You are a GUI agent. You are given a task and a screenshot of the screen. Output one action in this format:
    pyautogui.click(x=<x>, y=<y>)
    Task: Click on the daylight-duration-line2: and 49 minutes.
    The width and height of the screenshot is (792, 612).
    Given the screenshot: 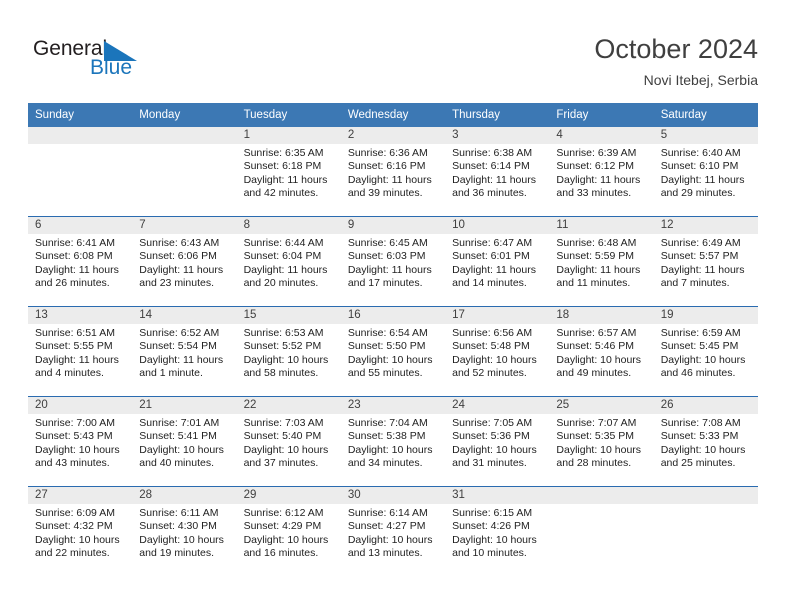 What is the action you would take?
    pyautogui.click(x=594, y=373)
    